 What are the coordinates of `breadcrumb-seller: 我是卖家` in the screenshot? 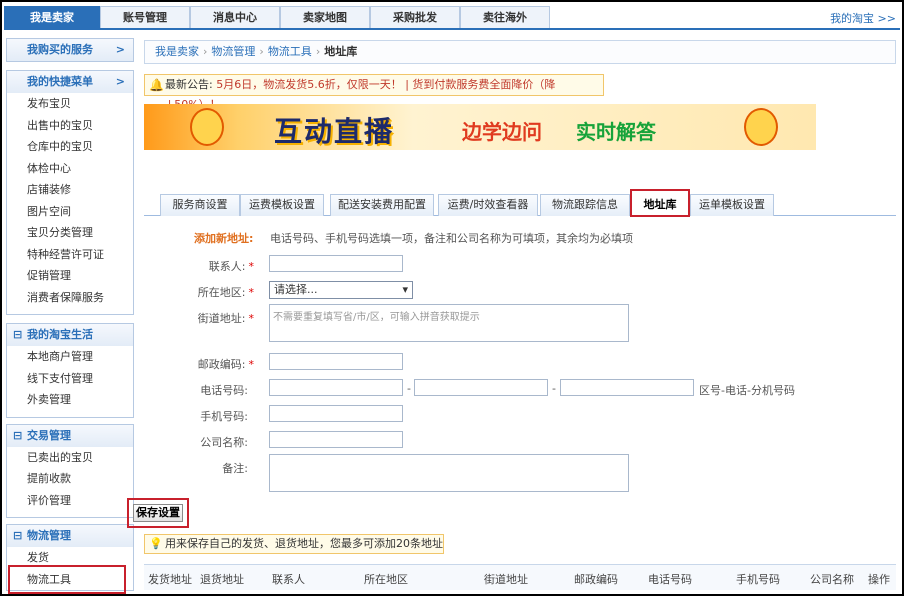 It's located at (177, 51).